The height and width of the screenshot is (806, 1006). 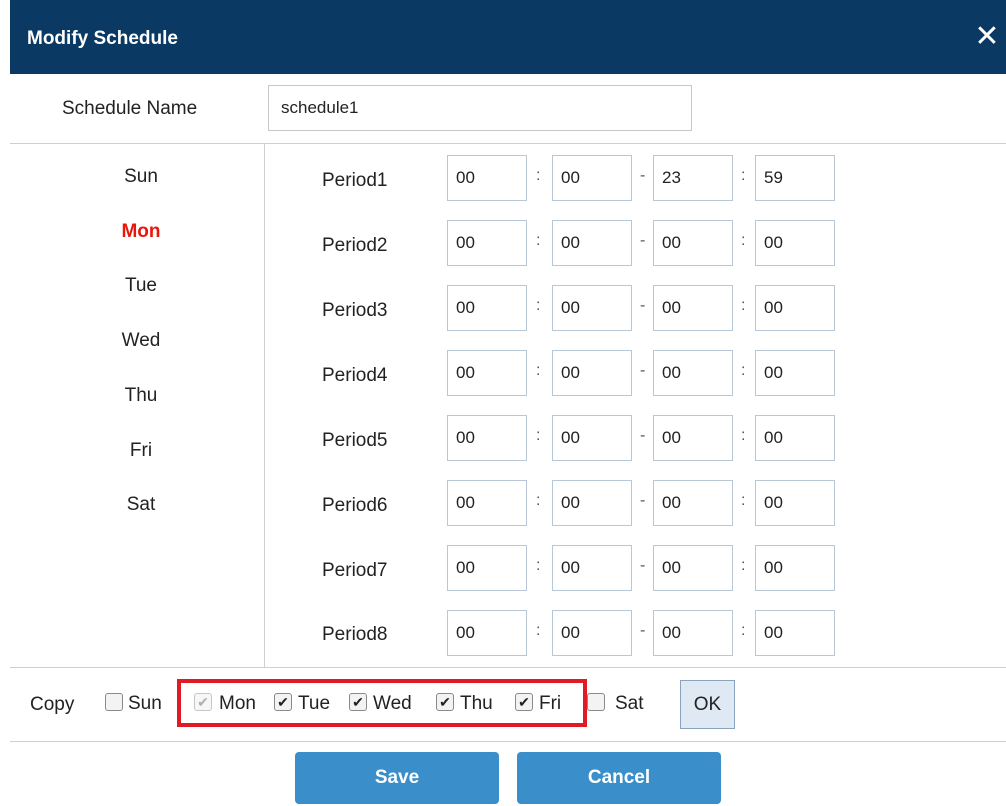 I want to click on divider-top, so click(x=508, y=143).